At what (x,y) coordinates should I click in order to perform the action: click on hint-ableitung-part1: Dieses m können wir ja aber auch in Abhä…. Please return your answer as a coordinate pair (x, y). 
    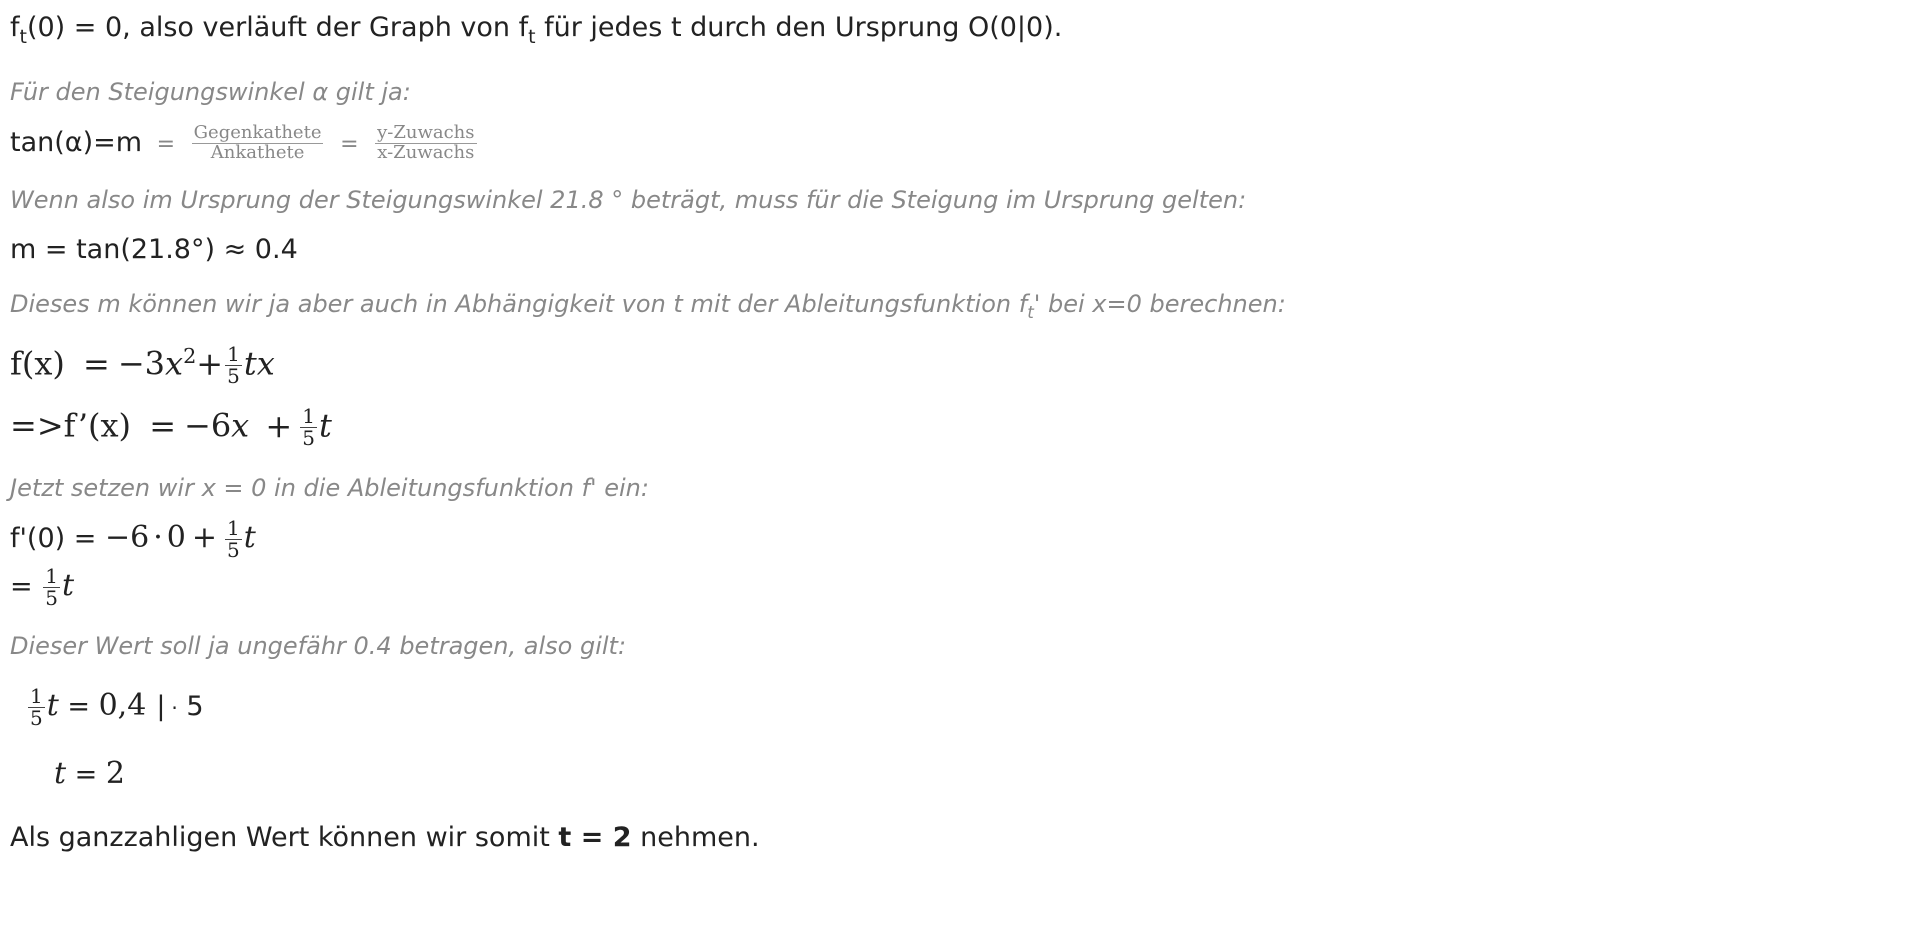
    Looking at the image, I should click on (519, 304).